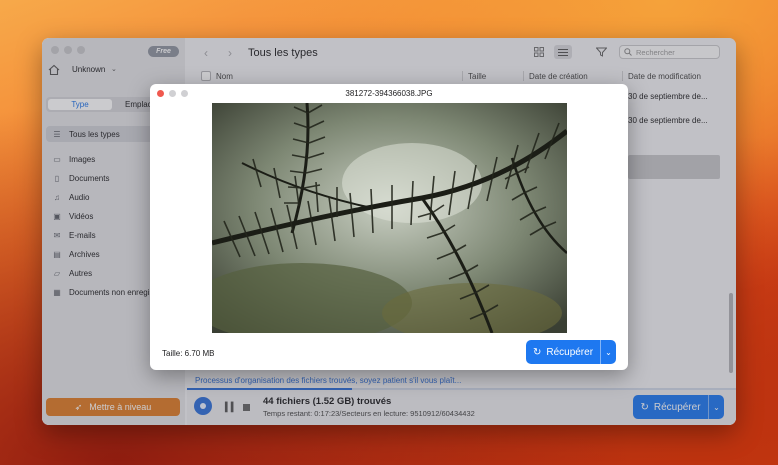 This screenshot has height=465, width=778. I want to click on file-size: Taille: 6.70 MB, so click(188, 353).